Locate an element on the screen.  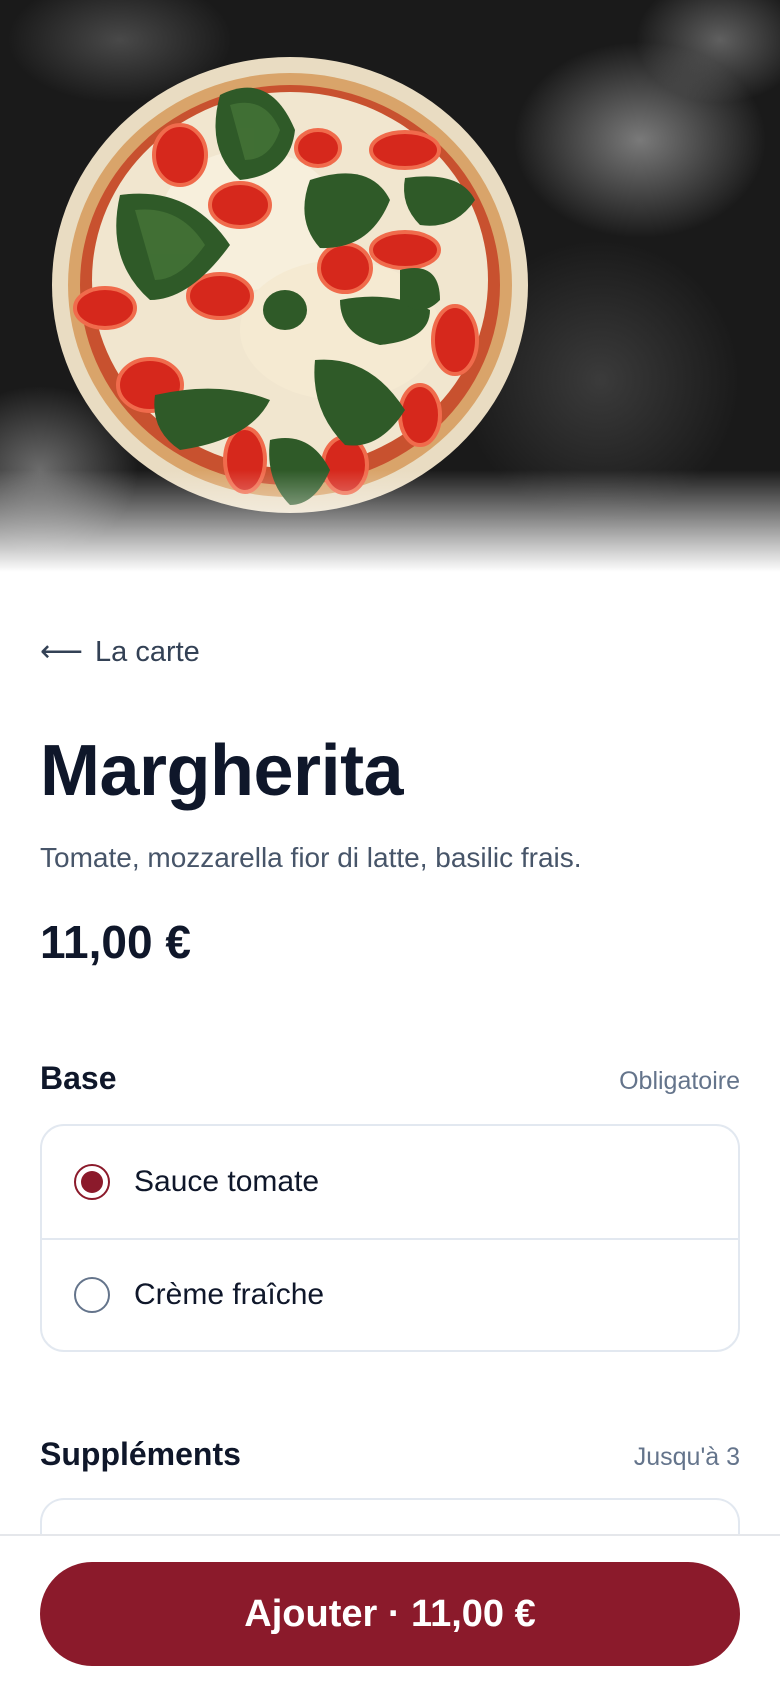
back-link: ⟵ La carte is located at coordinates (120, 652).